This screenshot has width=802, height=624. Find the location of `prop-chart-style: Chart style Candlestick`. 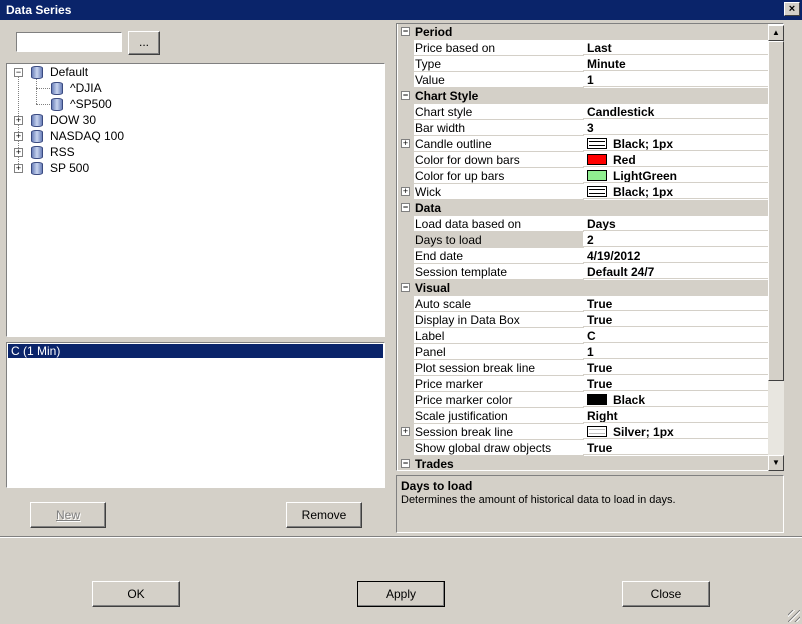

prop-chart-style: Chart style Candlestick is located at coordinates (583, 112).